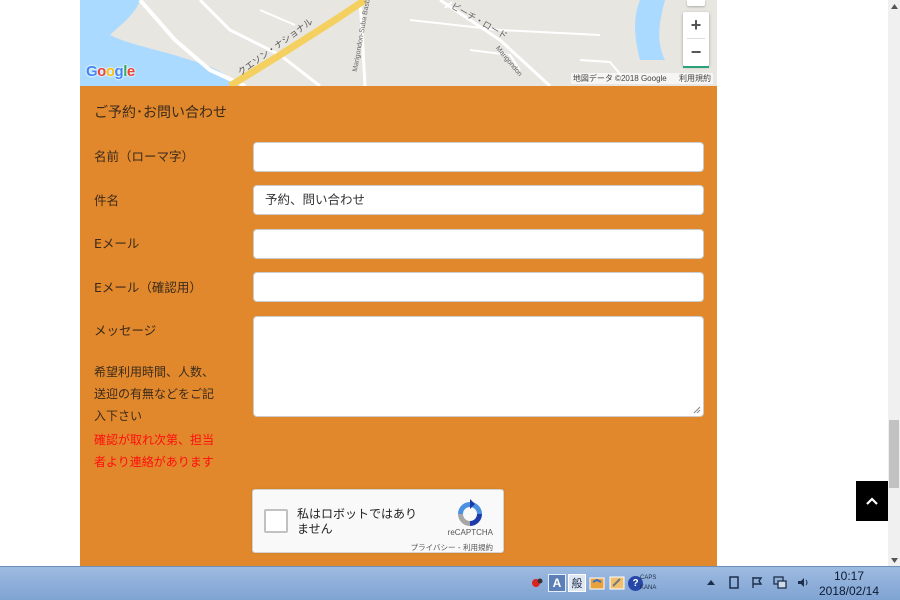  What do you see at coordinates (154, 394) in the screenshot?
I see `message-hint-line: 送迎の有無などをご記` at bounding box center [154, 394].